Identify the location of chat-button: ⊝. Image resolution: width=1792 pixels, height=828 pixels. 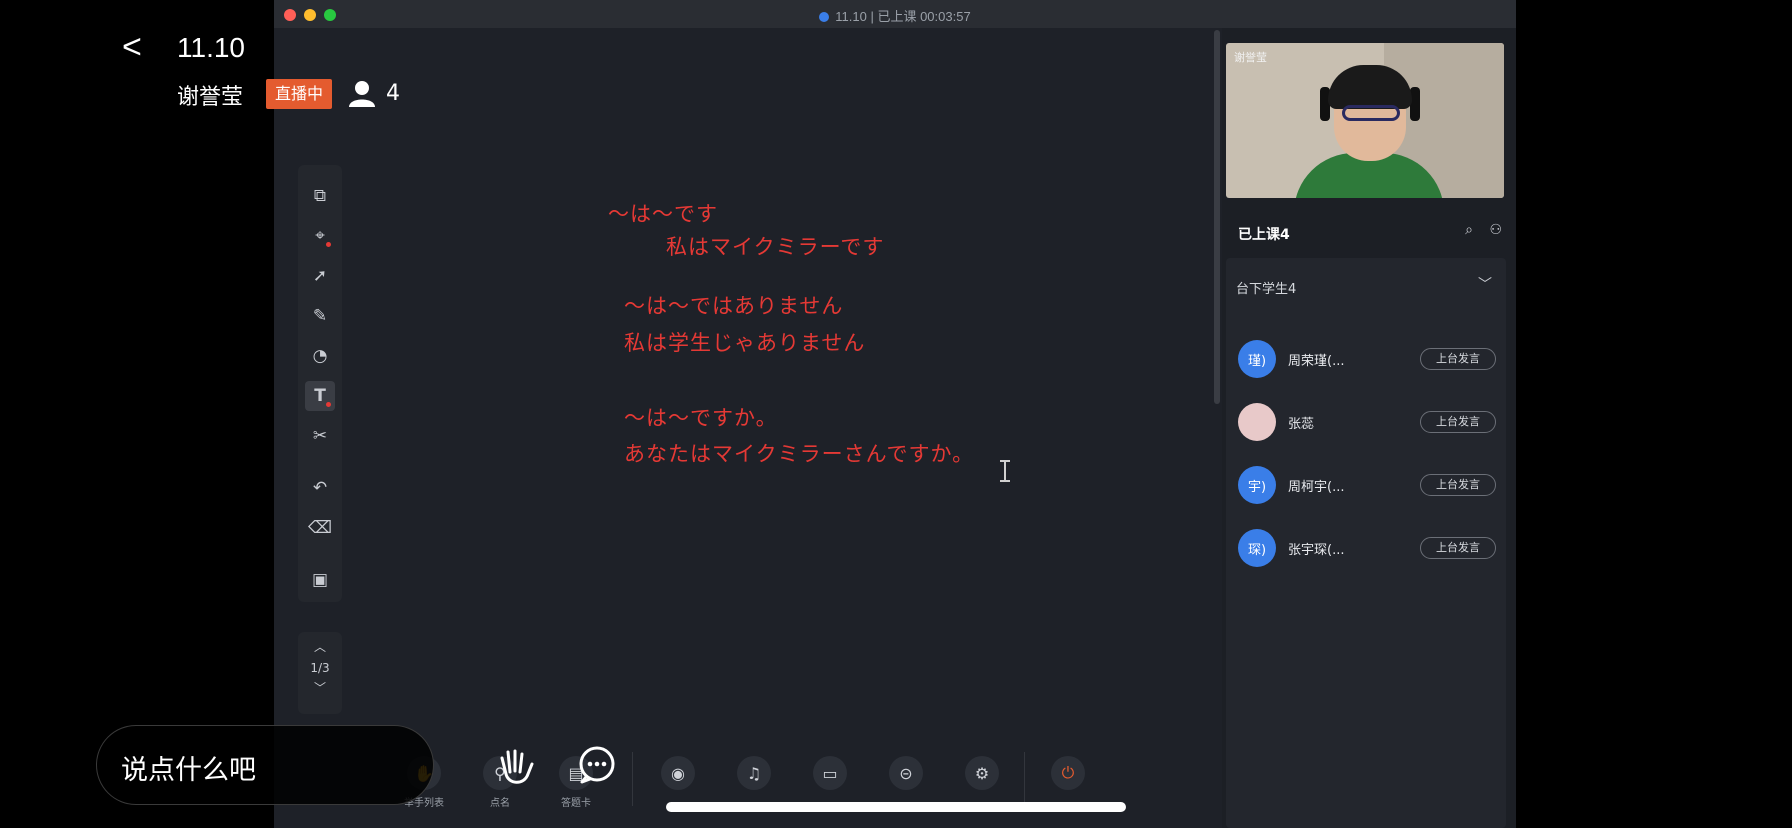
(906, 773).